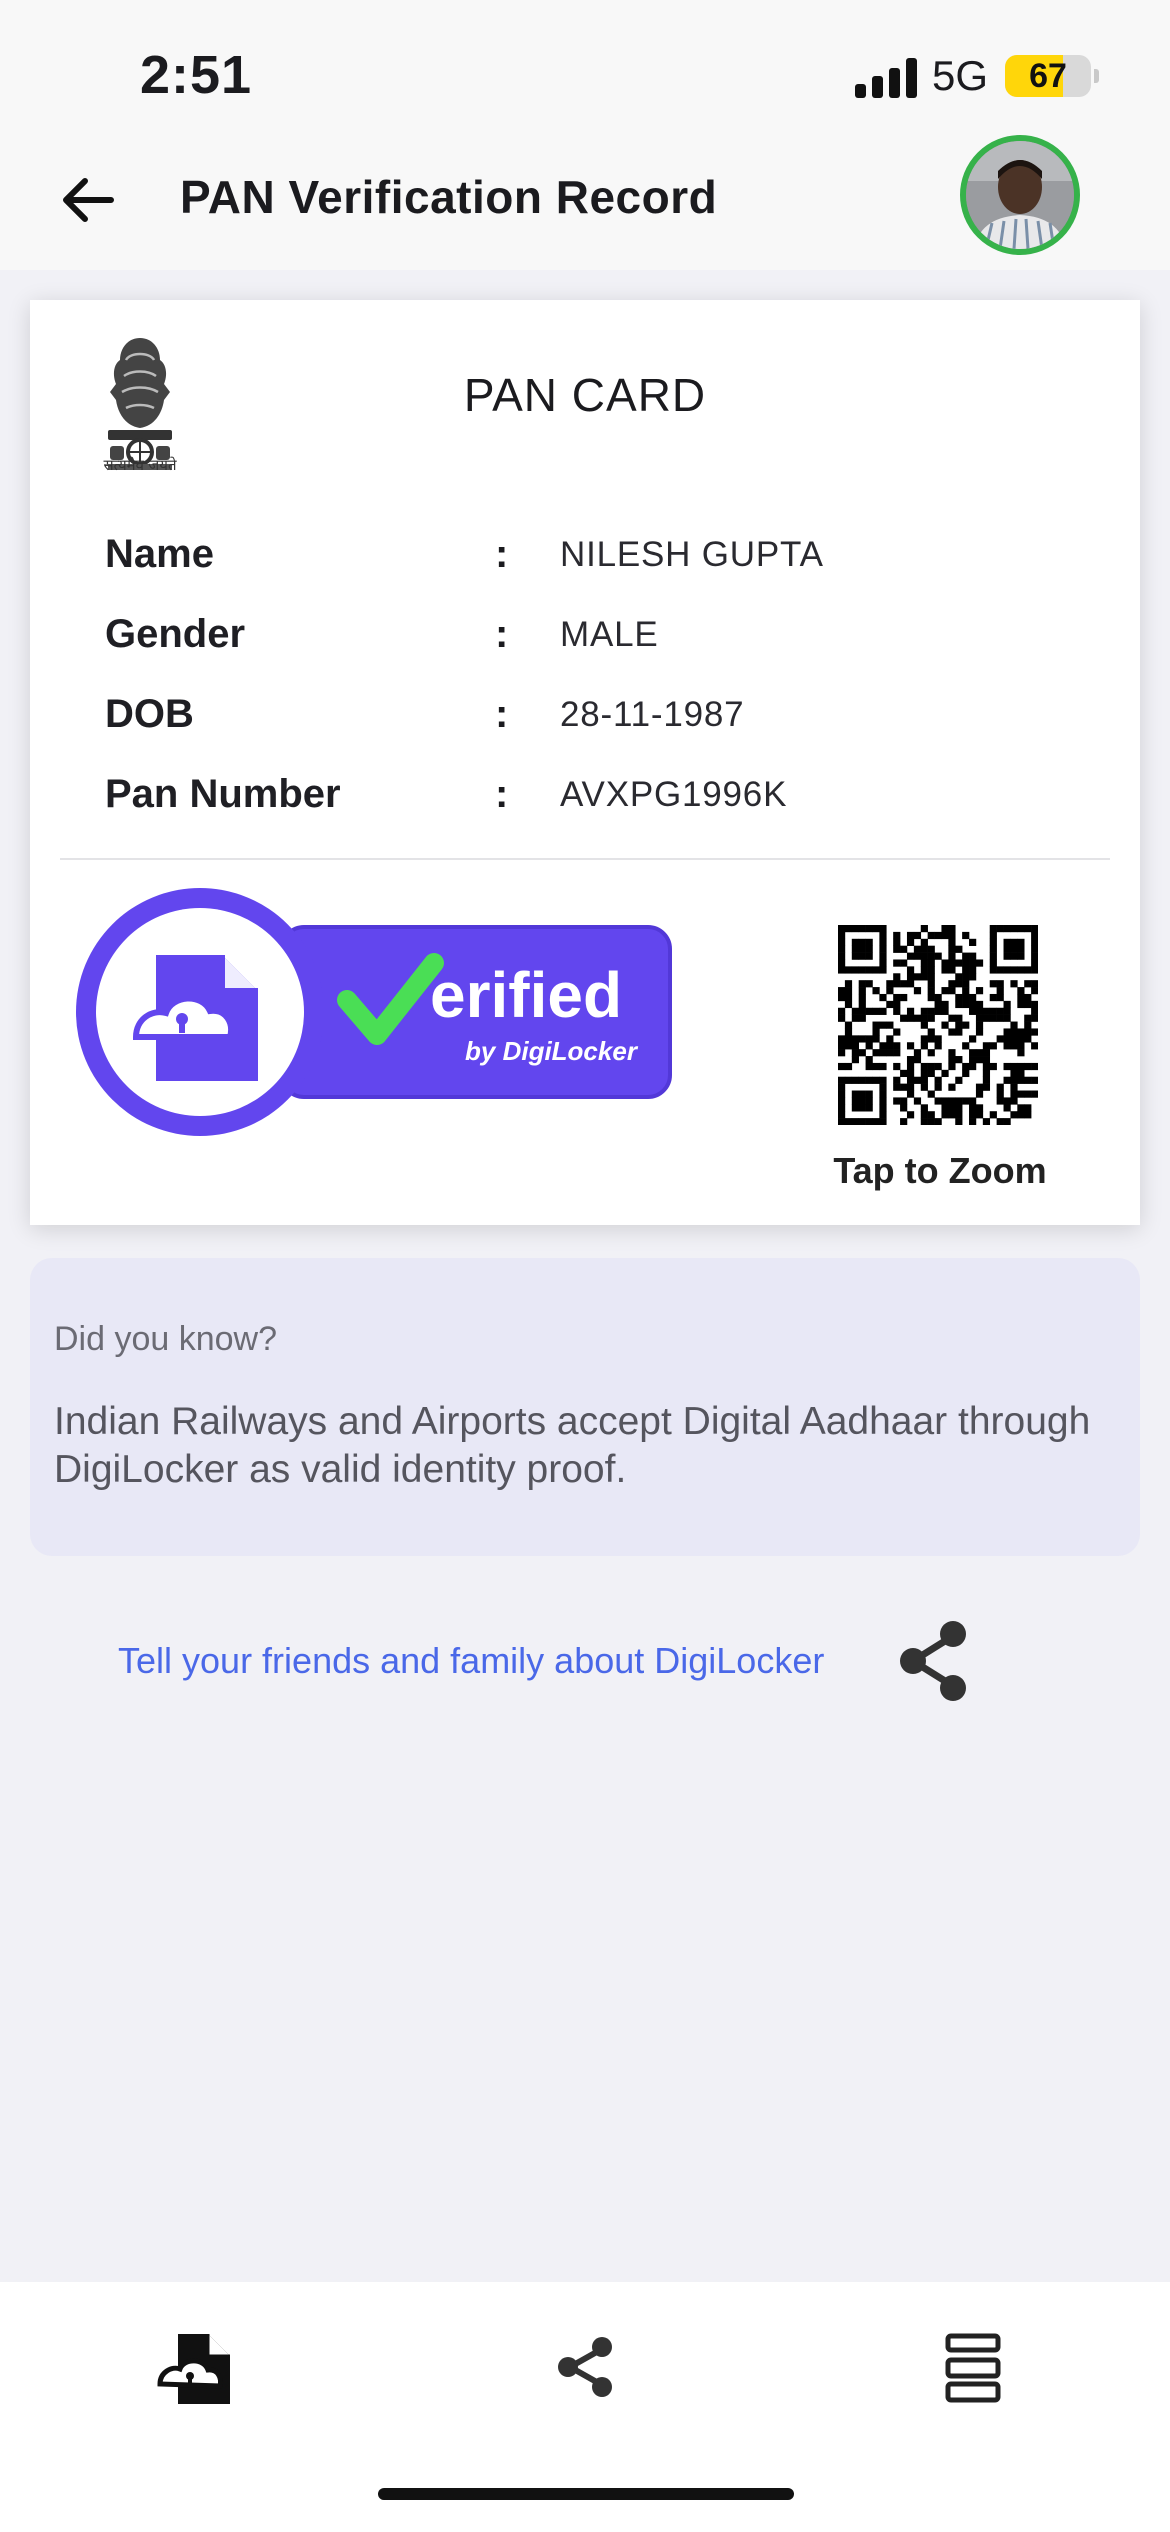 The image size is (1170, 2532). I want to click on share-icon, so click(585, 2367).